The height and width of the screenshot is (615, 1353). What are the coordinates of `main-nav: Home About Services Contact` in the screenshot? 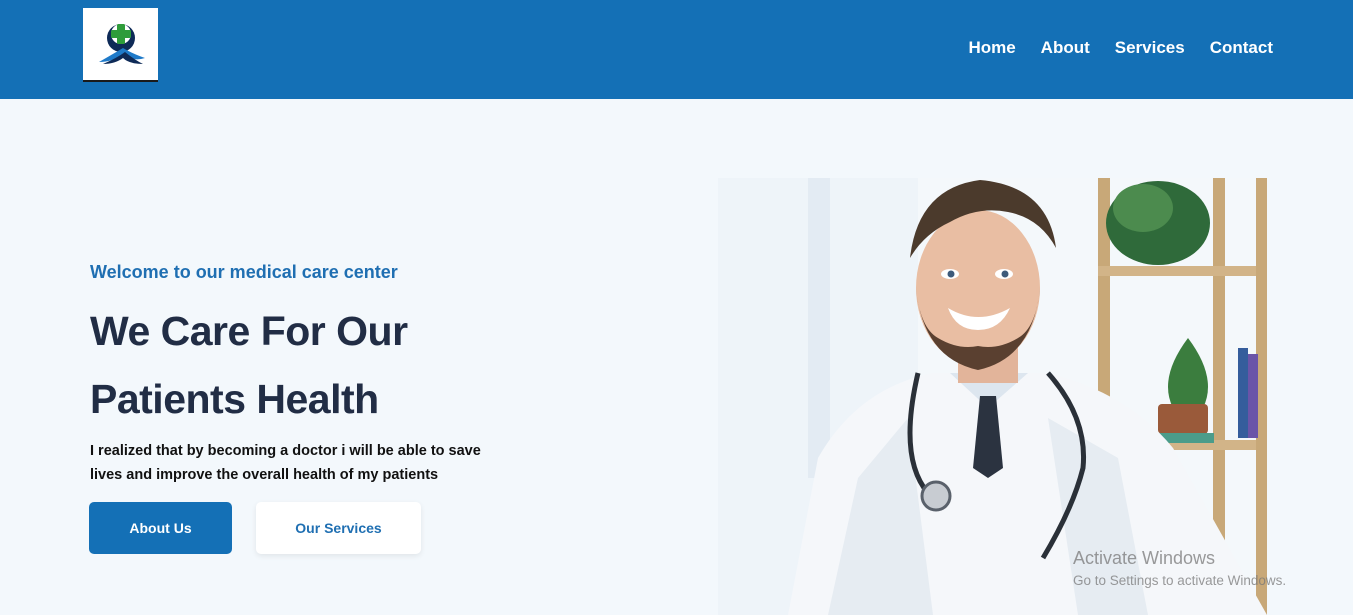 It's located at (1120, 48).